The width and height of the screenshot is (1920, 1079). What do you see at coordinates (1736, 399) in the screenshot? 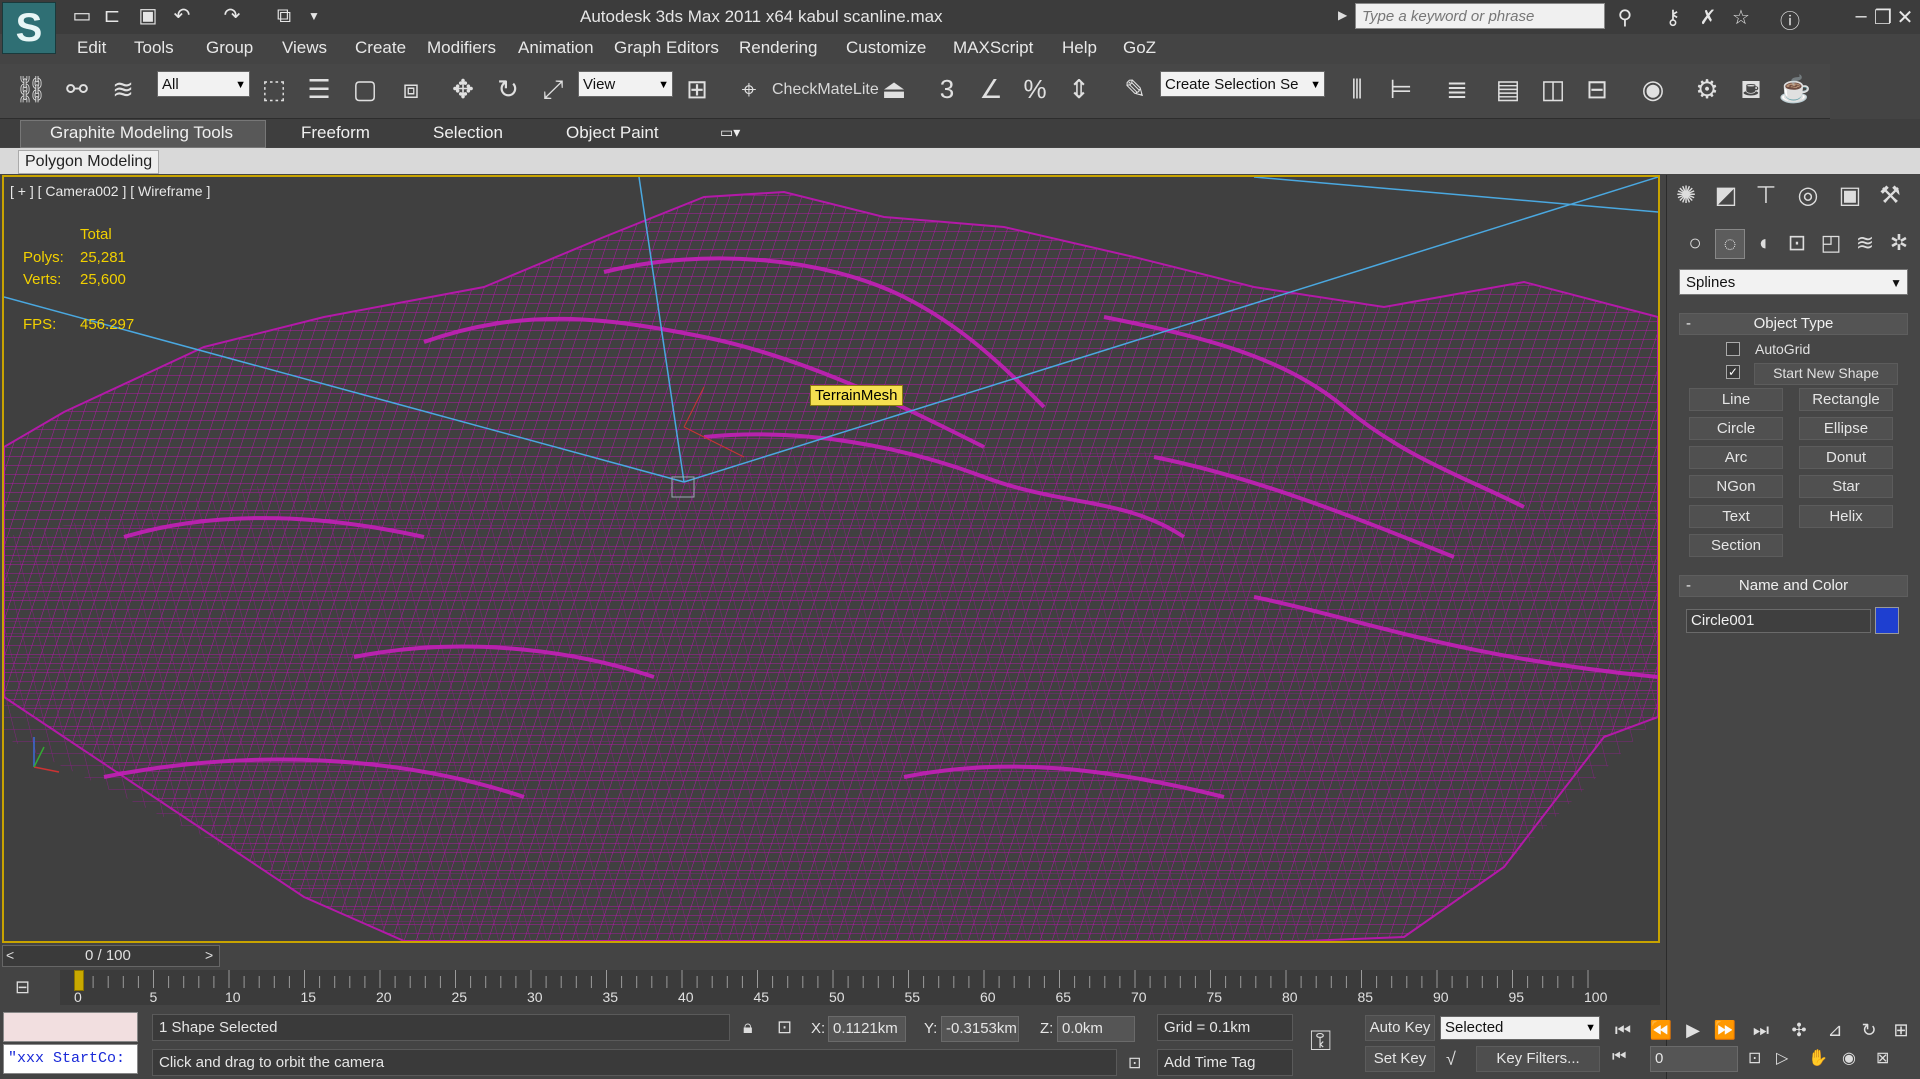
I see `line-button: Line` at bounding box center [1736, 399].